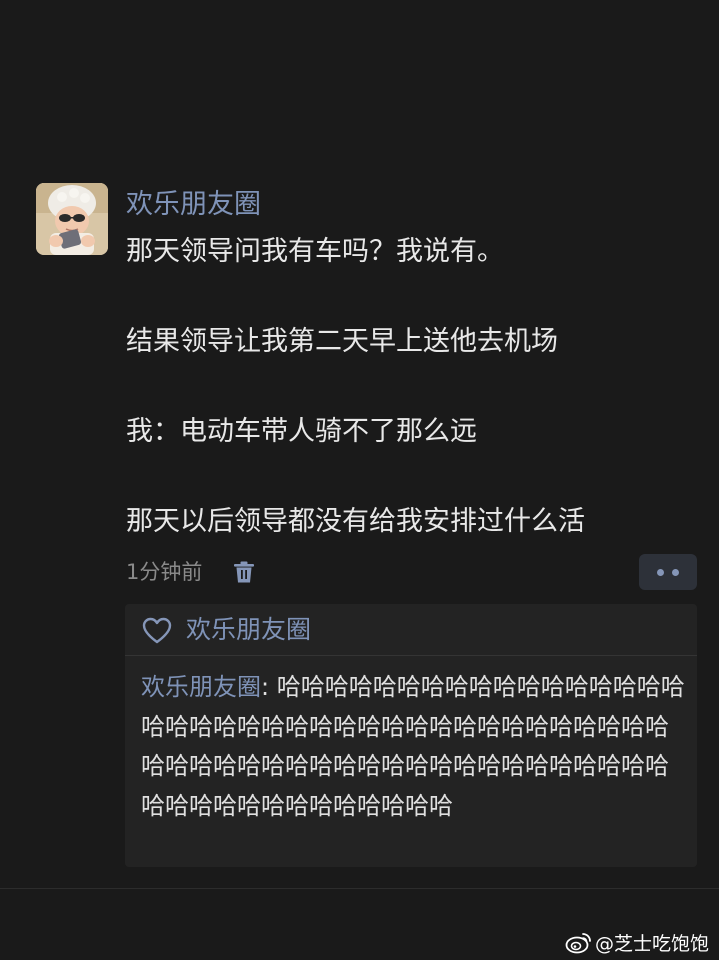  What do you see at coordinates (342, 341) in the screenshot?
I see `post-text-line: 结果领导让我第二天早上送他去机场` at bounding box center [342, 341].